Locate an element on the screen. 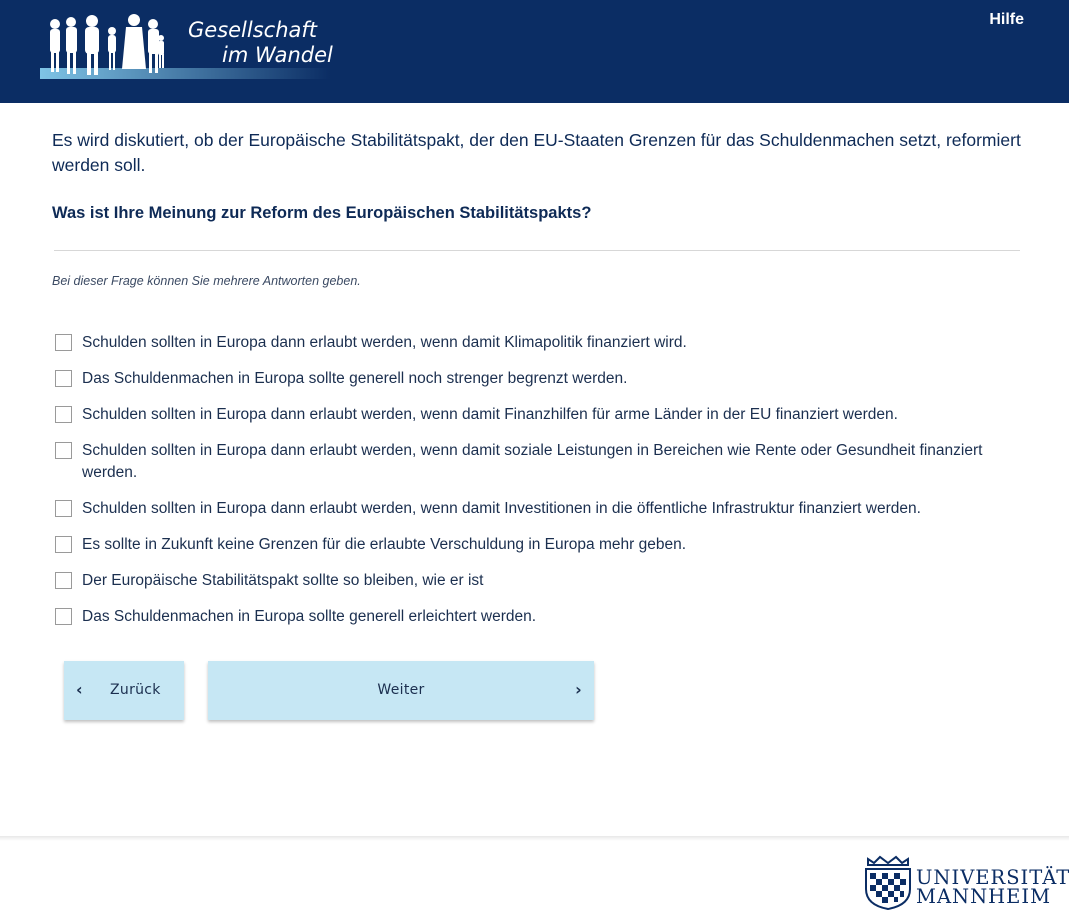 The height and width of the screenshot is (921, 1069). chevron-right-icon: › is located at coordinates (578, 689).